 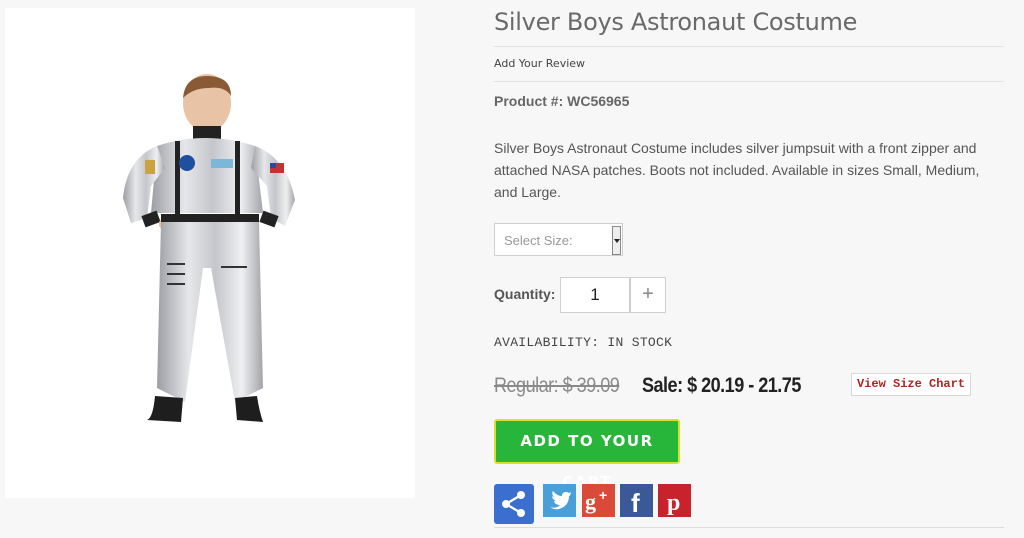 I want to click on dropdown-arrow-icon, so click(x=616, y=240).